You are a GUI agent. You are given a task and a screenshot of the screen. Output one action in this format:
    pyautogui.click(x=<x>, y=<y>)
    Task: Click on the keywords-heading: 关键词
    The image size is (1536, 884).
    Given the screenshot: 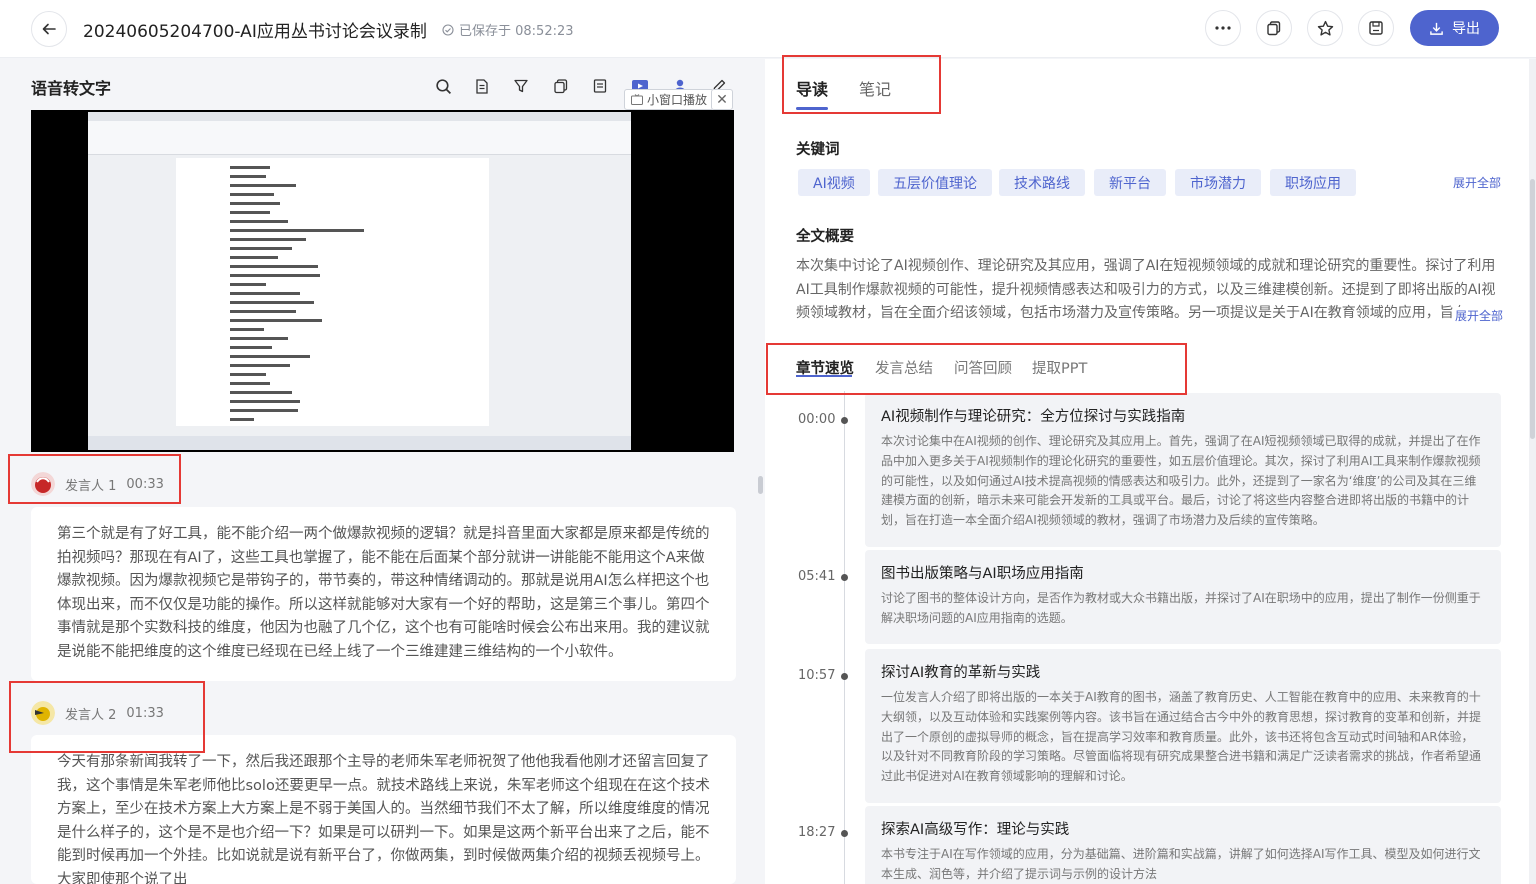 What is the action you would take?
    pyautogui.click(x=818, y=150)
    